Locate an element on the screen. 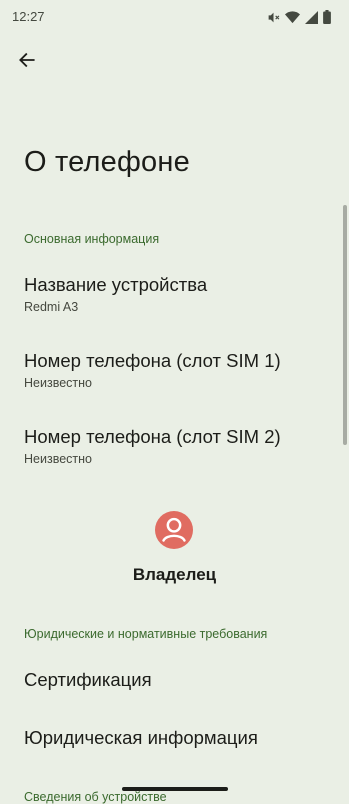 Image resolution: width=349 pixels, height=804 pixels. phone-number-sim2-item: Номер телефона (слот SIM 2) Неизвестно is located at coordinates (174, 449).